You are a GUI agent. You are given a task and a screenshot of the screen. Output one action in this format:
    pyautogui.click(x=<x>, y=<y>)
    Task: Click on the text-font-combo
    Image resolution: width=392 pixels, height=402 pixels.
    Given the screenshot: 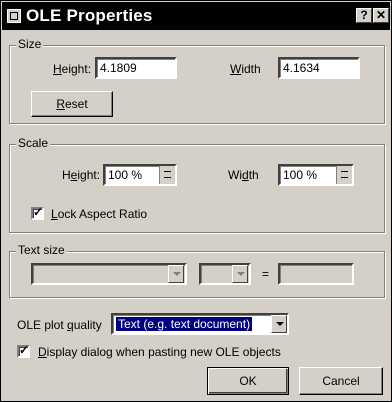 What is the action you would take?
    pyautogui.click(x=109, y=274)
    